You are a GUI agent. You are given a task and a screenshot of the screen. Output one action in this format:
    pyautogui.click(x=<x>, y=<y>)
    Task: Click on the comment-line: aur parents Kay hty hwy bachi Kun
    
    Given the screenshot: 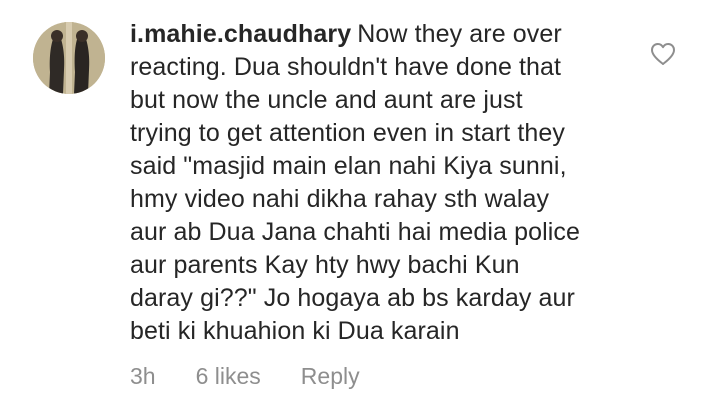 What is the action you would take?
    pyautogui.click(x=325, y=265)
    